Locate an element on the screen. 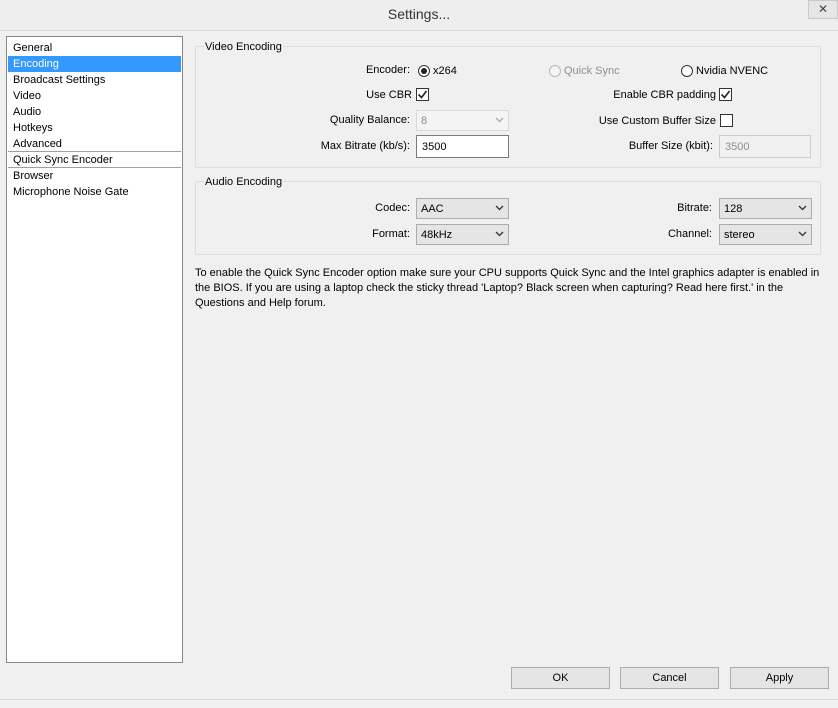 The width and height of the screenshot is (838, 708). ok-button: OK is located at coordinates (560, 678).